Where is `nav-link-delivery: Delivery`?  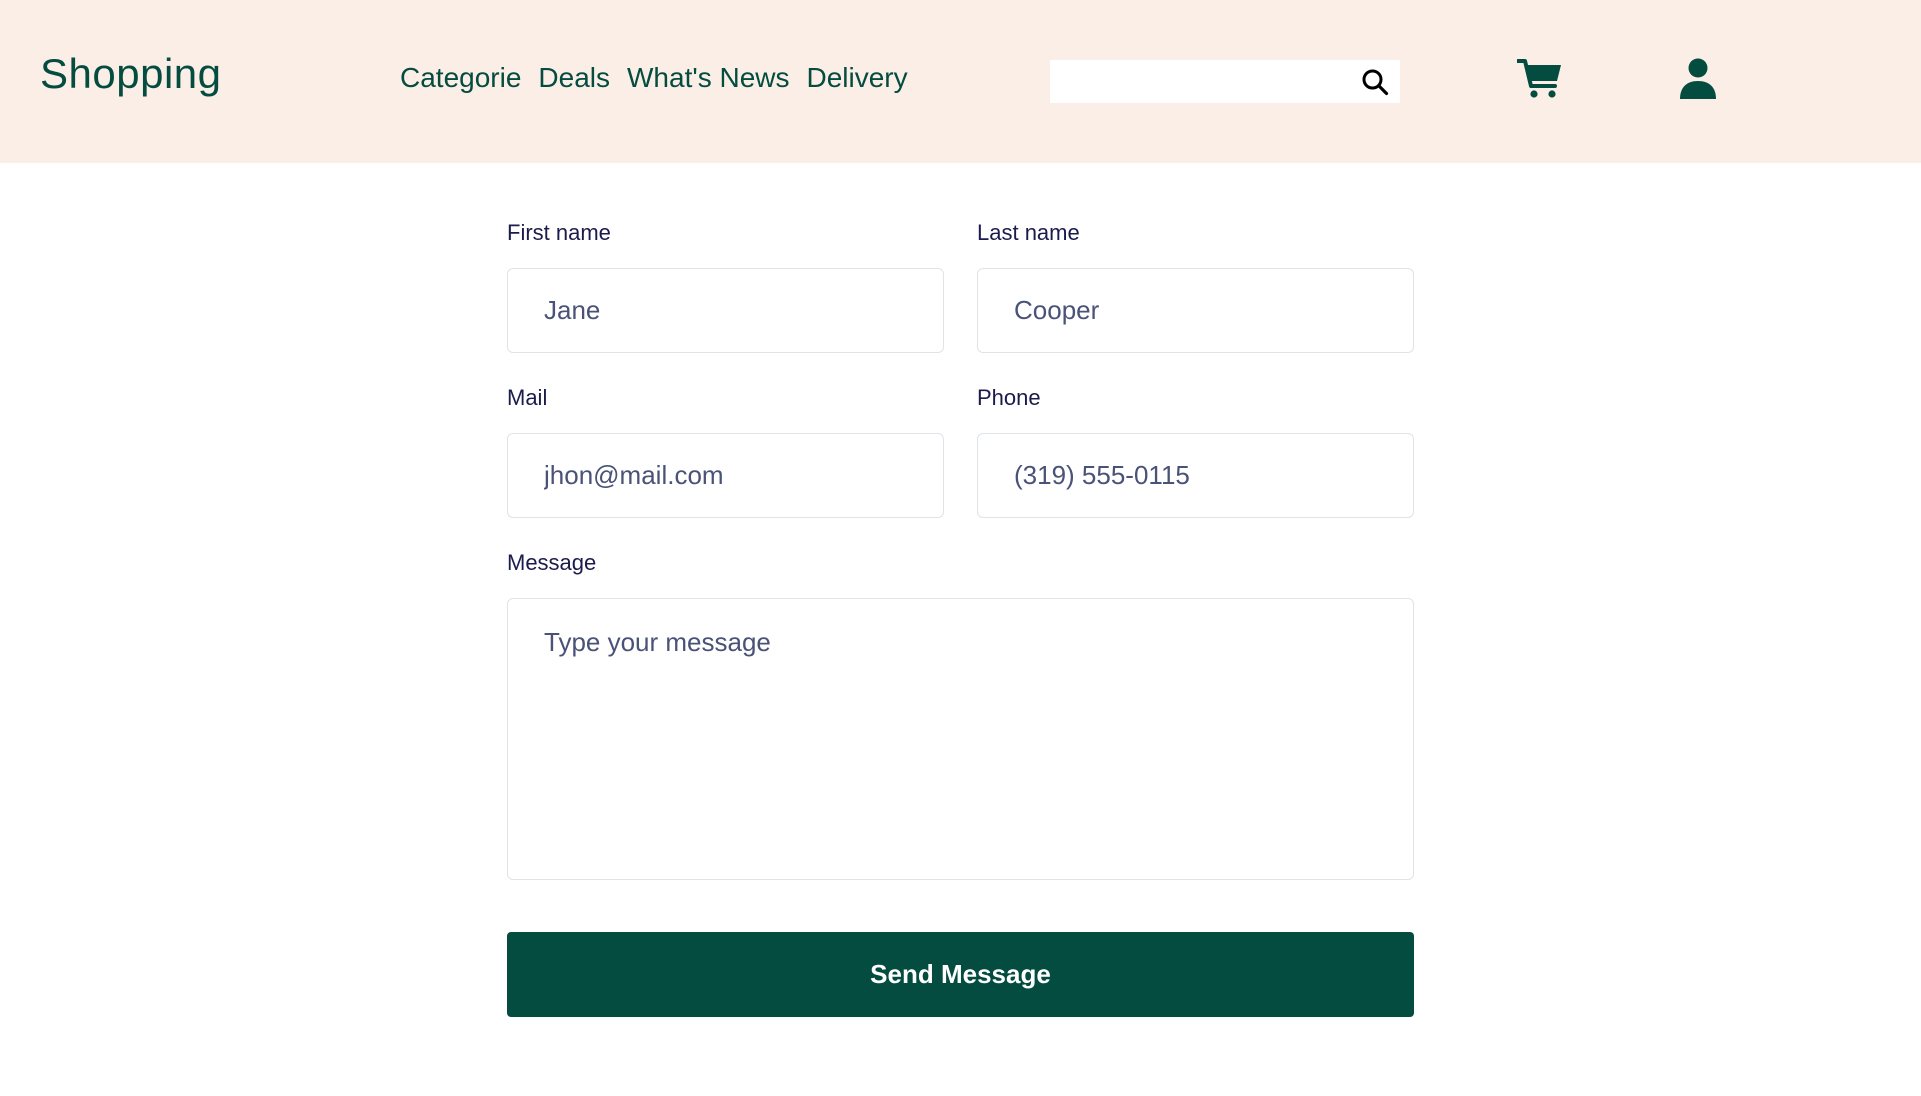
nav-link-delivery: Delivery is located at coordinates (857, 78).